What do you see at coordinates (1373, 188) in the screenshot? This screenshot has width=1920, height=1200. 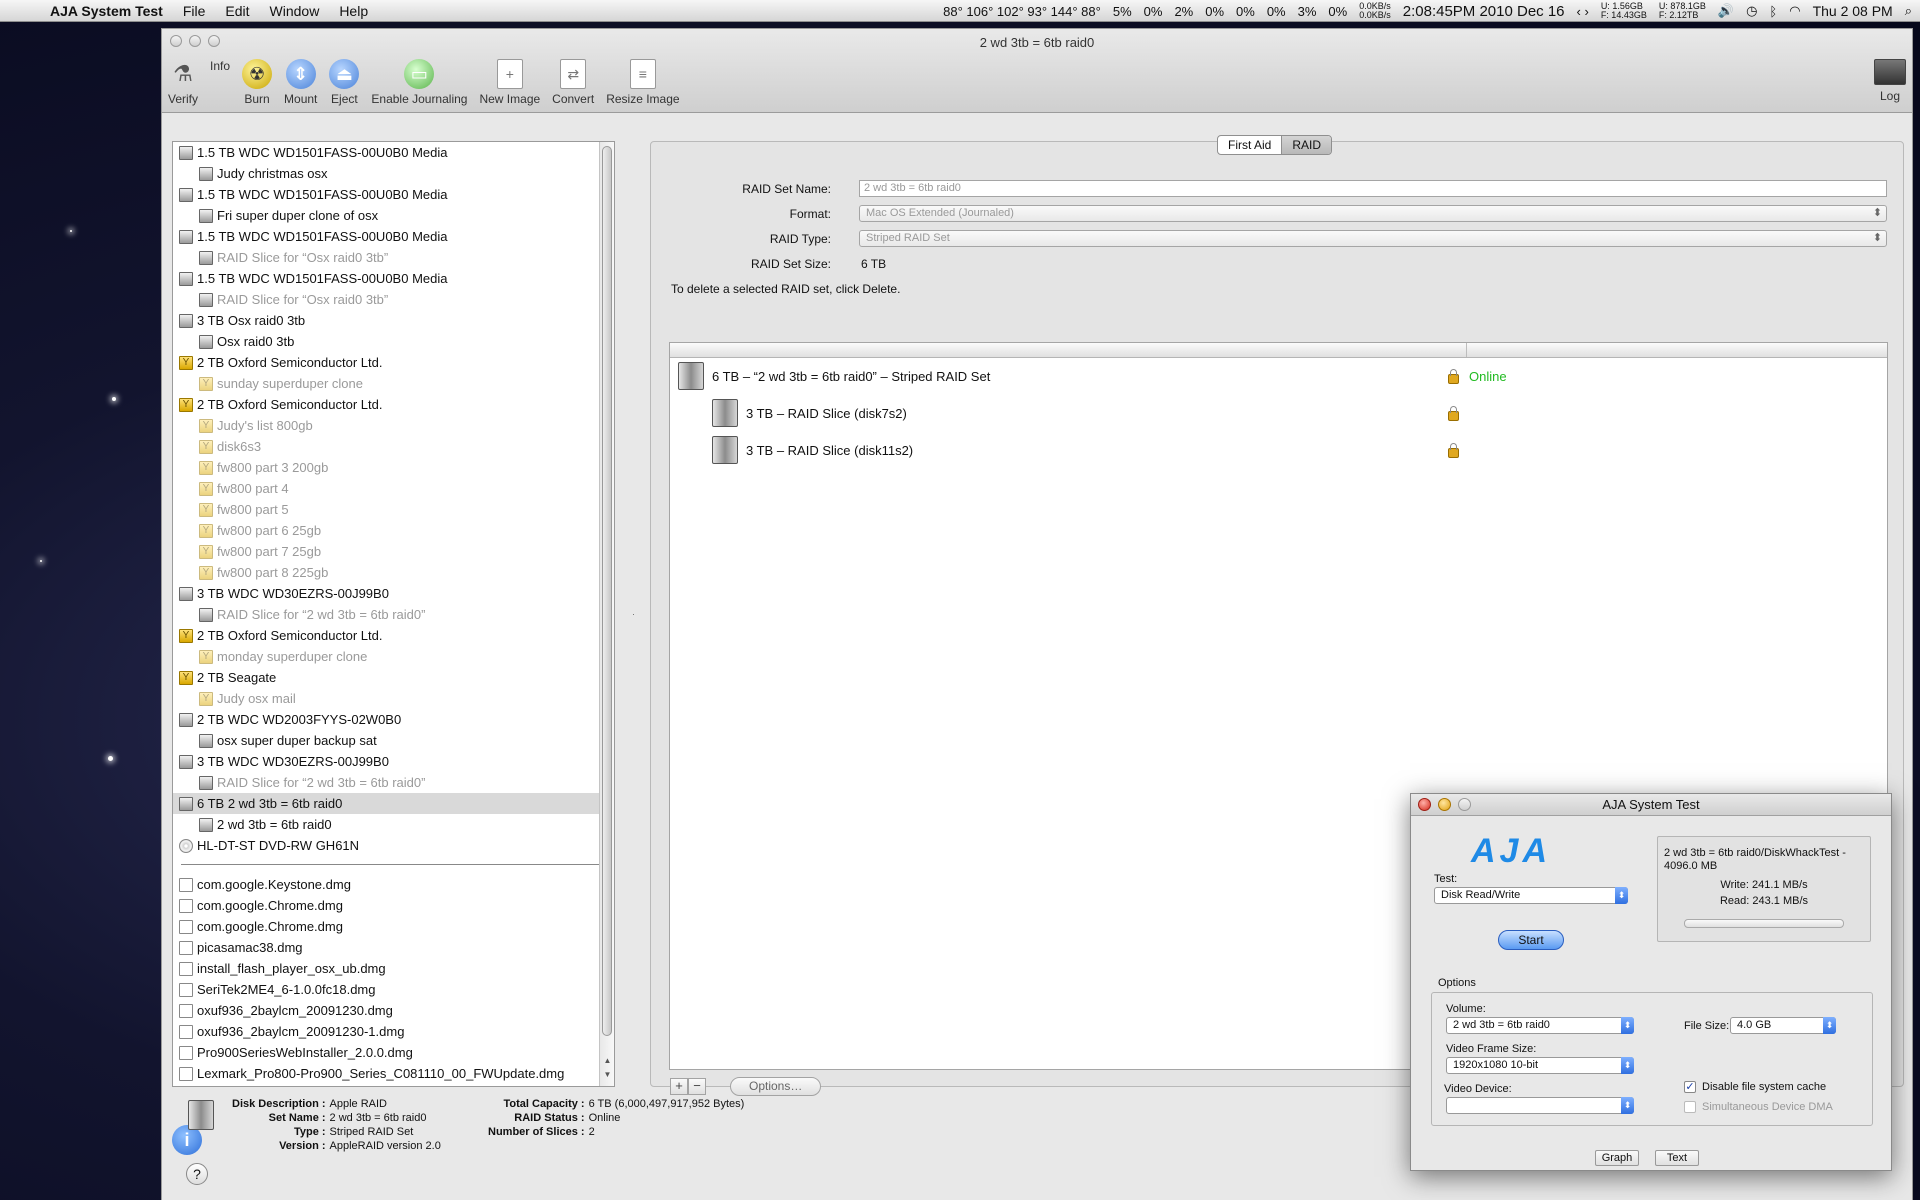 I see `raid-name-field: 2 wd 3tb = 6tb raid0` at bounding box center [1373, 188].